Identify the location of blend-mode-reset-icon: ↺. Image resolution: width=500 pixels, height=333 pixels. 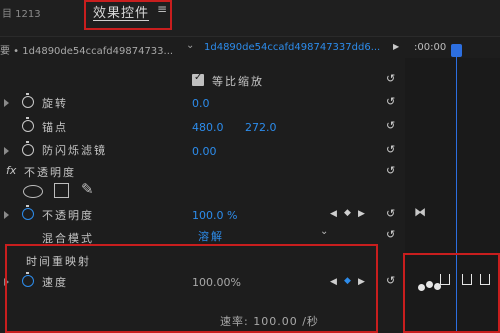
(393, 235).